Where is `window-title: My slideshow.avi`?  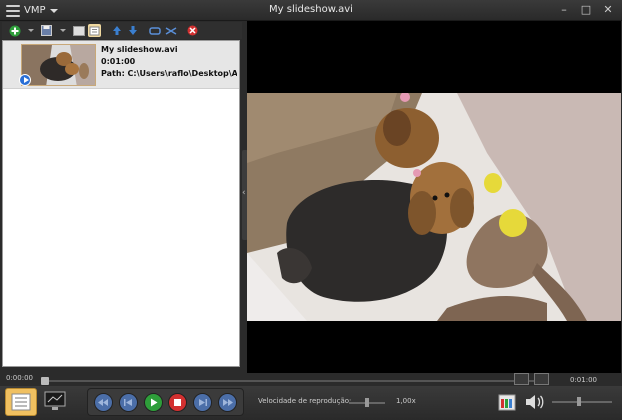 window-title: My slideshow.avi is located at coordinates (311, 9).